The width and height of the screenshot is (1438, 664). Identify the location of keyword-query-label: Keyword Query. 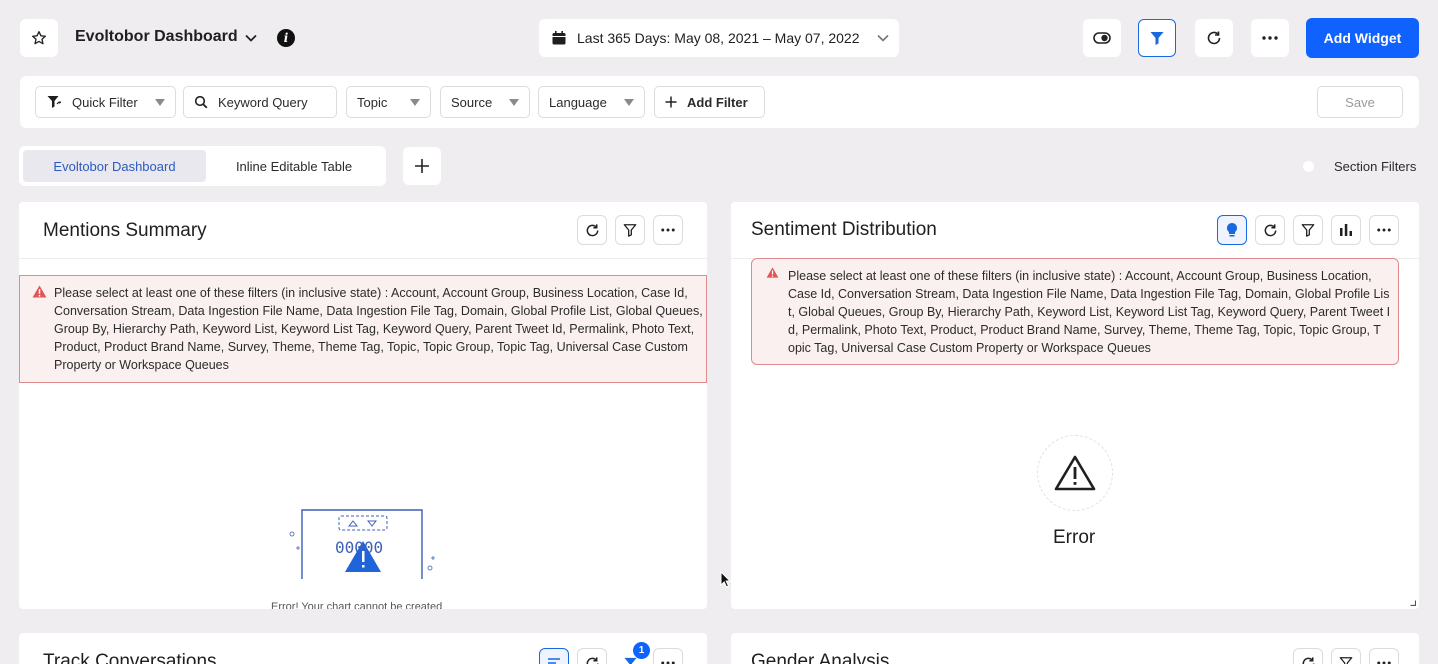
(263, 102).